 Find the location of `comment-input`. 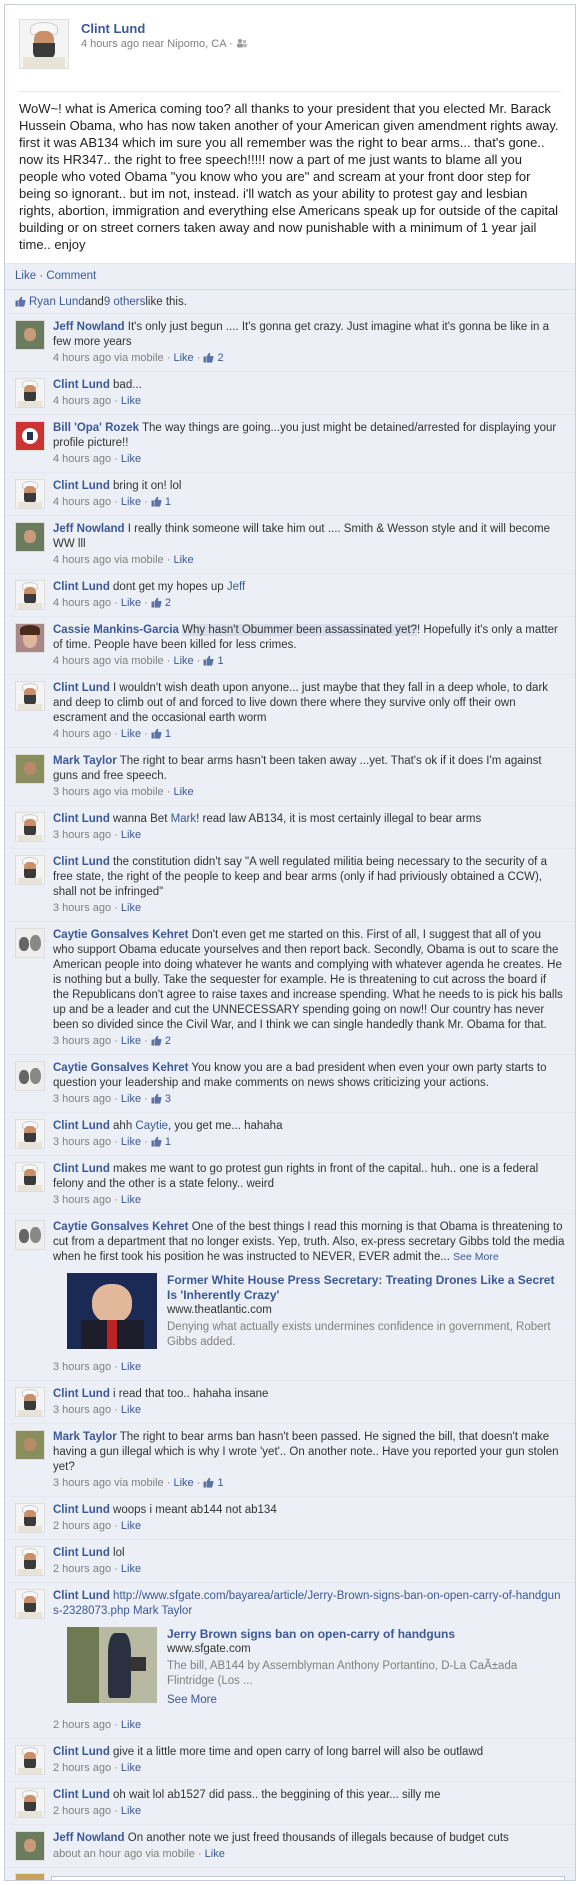

comment-input is located at coordinates (308, 1878).